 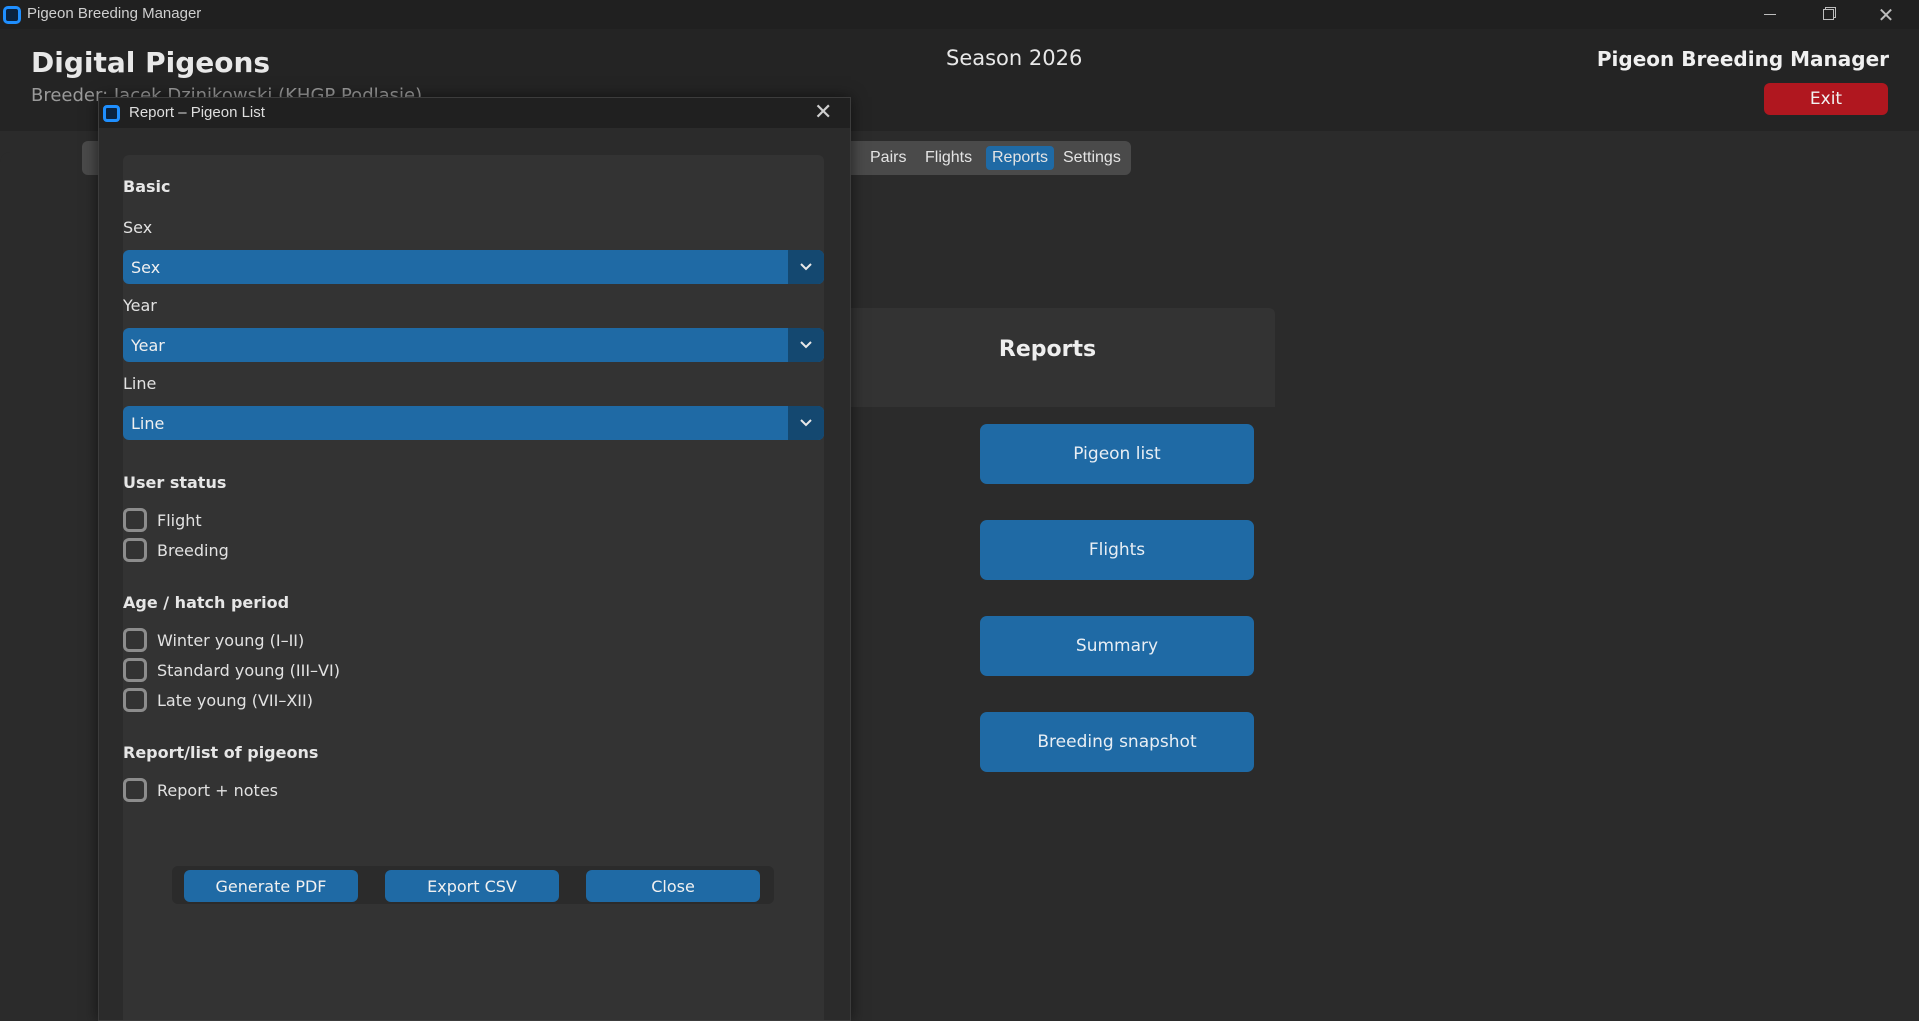 What do you see at coordinates (888, 158) in the screenshot?
I see `tab-pairs: Pairs` at bounding box center [888, 158].